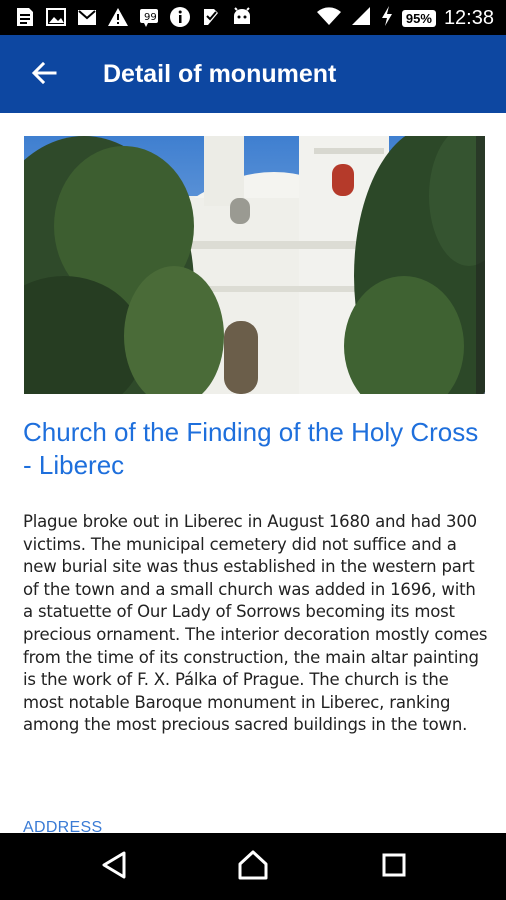  I want to click on quote-icon: 99, so click(149, 17).